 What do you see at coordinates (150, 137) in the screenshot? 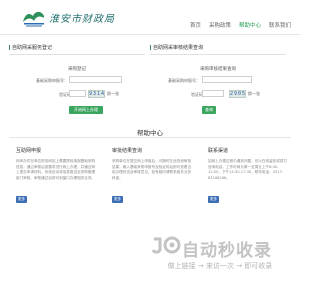
I see `help-divider` at bounding box center [150, 137].